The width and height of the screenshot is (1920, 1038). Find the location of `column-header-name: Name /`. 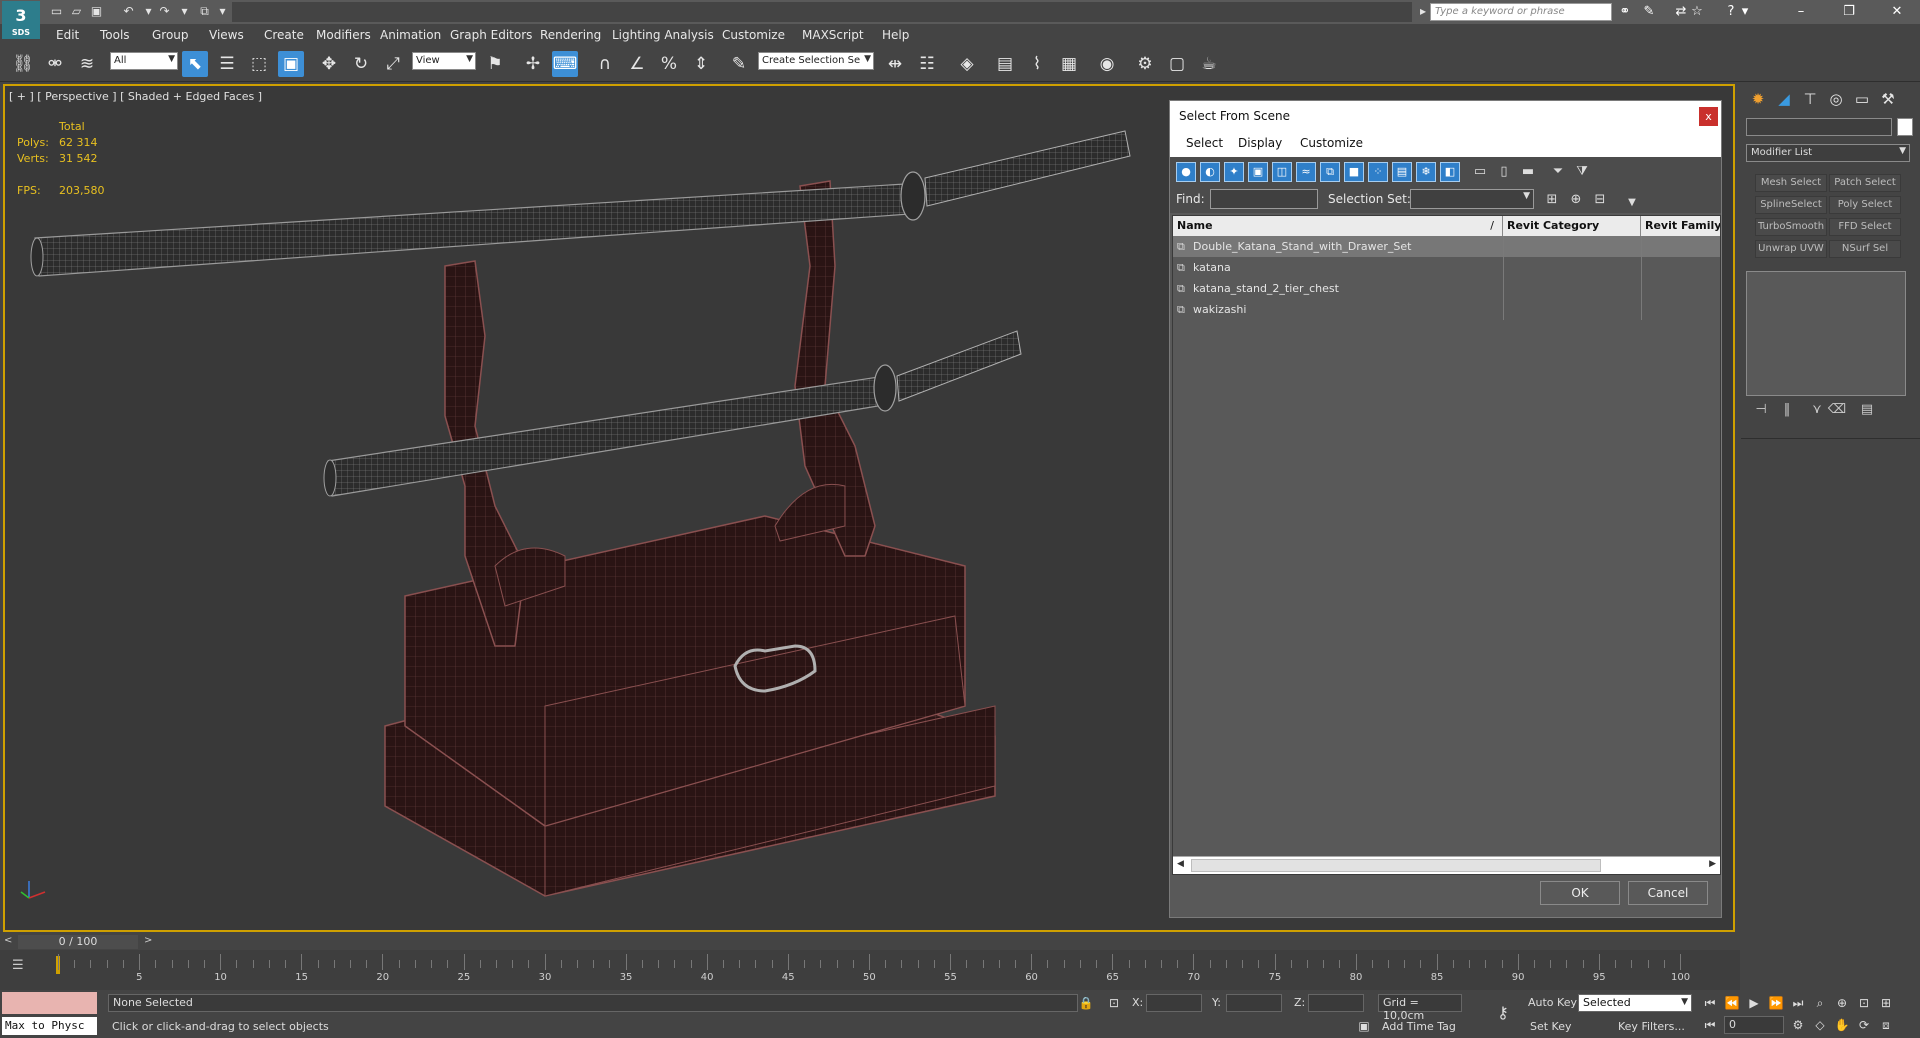

column-header-name: Name / is located at coordinates (1338, 226).